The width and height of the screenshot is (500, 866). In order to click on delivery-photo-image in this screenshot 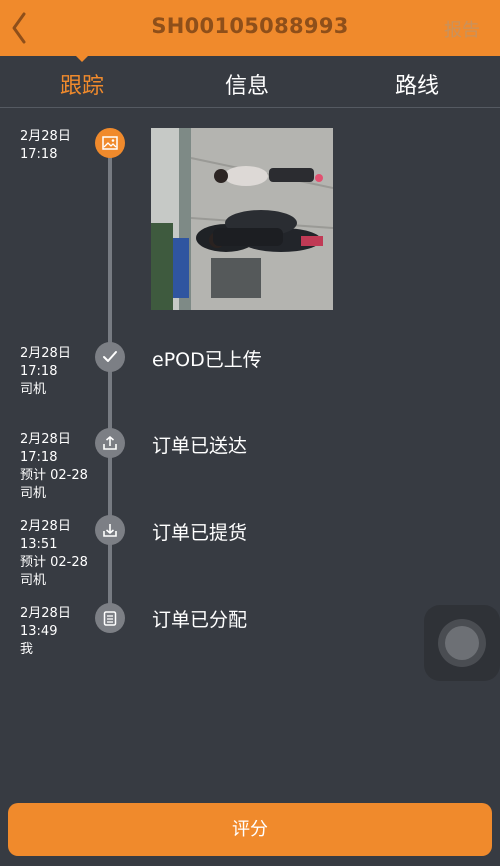, I will do `click(242, 219)`.